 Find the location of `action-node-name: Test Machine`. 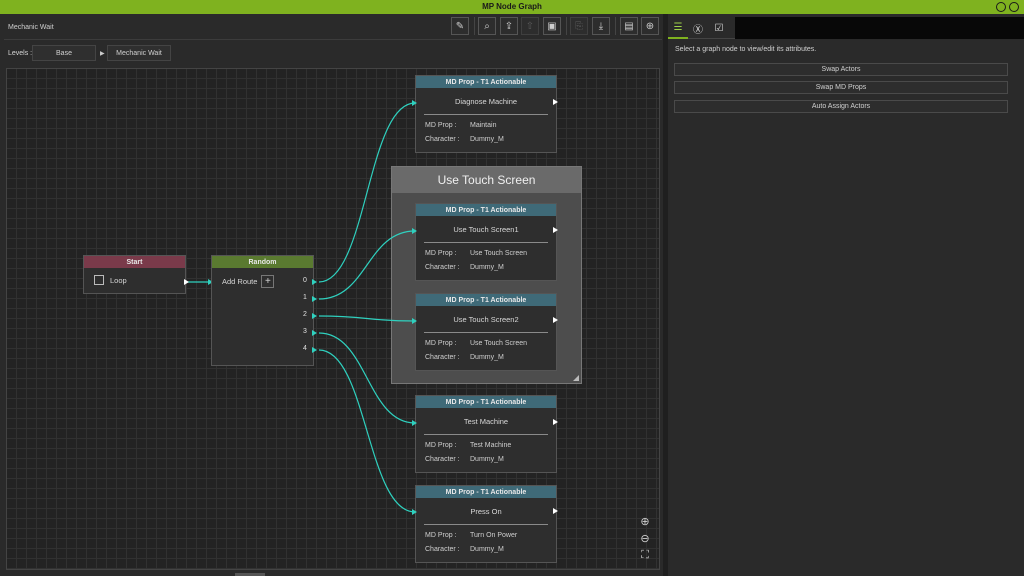

action-node-name: Test Machine is located at coordinates (486, 421).